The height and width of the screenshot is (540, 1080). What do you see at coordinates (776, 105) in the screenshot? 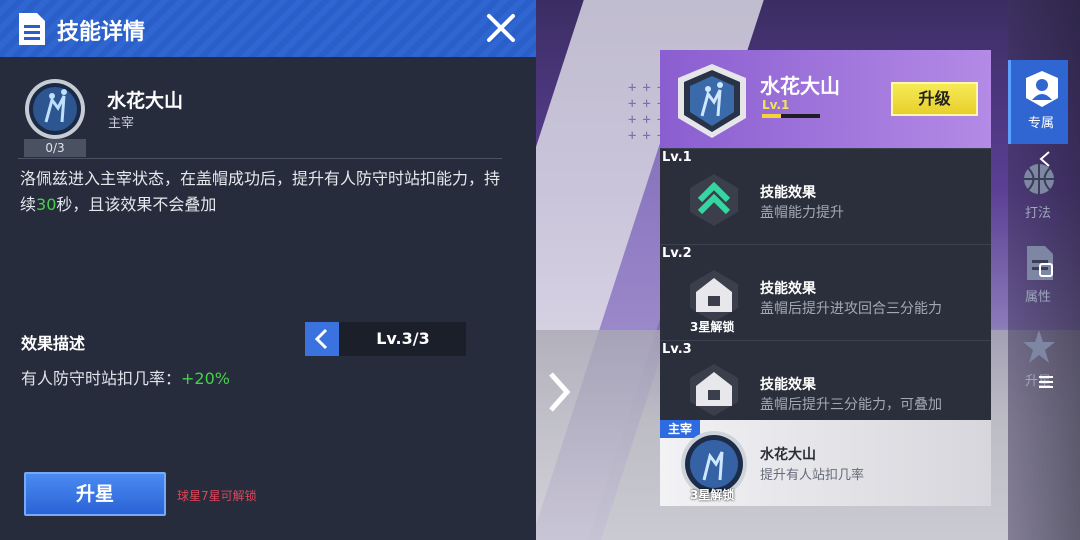
I see `card-skill-level: Lv.1` at bounding box center [776, 105].